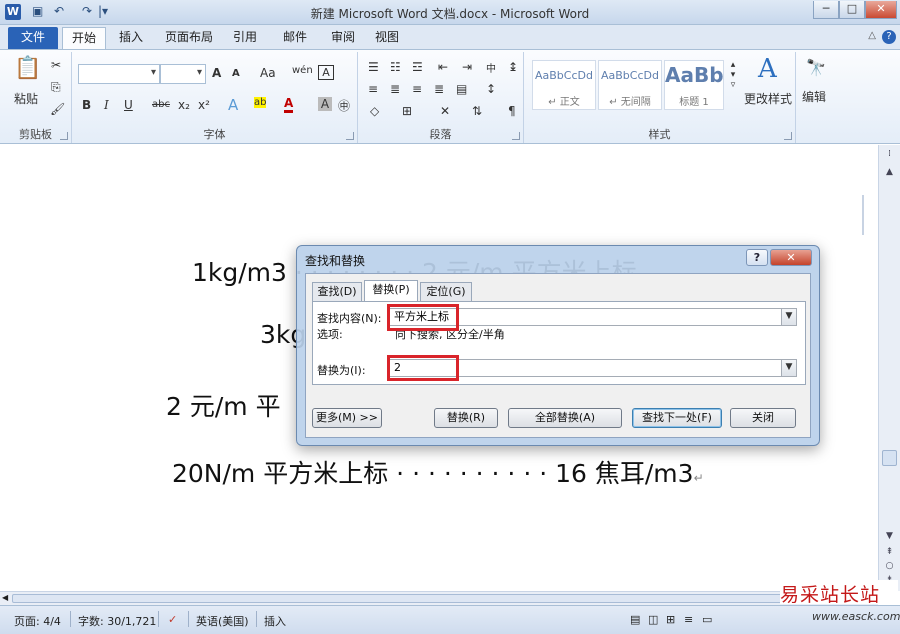  I want to click on change-case-icon: Aa, so click(268, 73).